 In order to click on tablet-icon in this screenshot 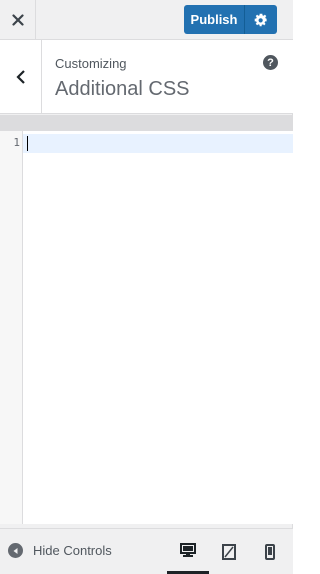, I will do `click(229, 552)`.